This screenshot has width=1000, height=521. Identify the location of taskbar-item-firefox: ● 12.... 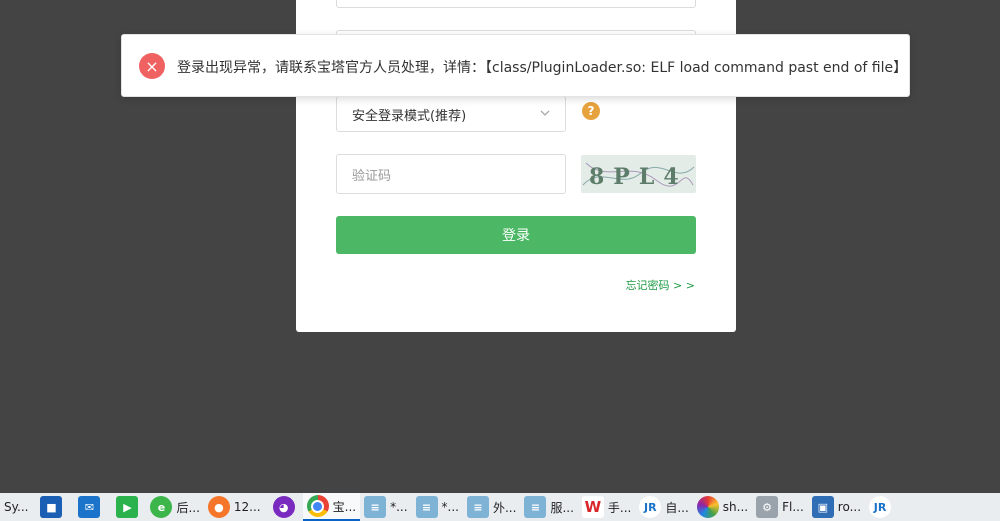
(234, 507).